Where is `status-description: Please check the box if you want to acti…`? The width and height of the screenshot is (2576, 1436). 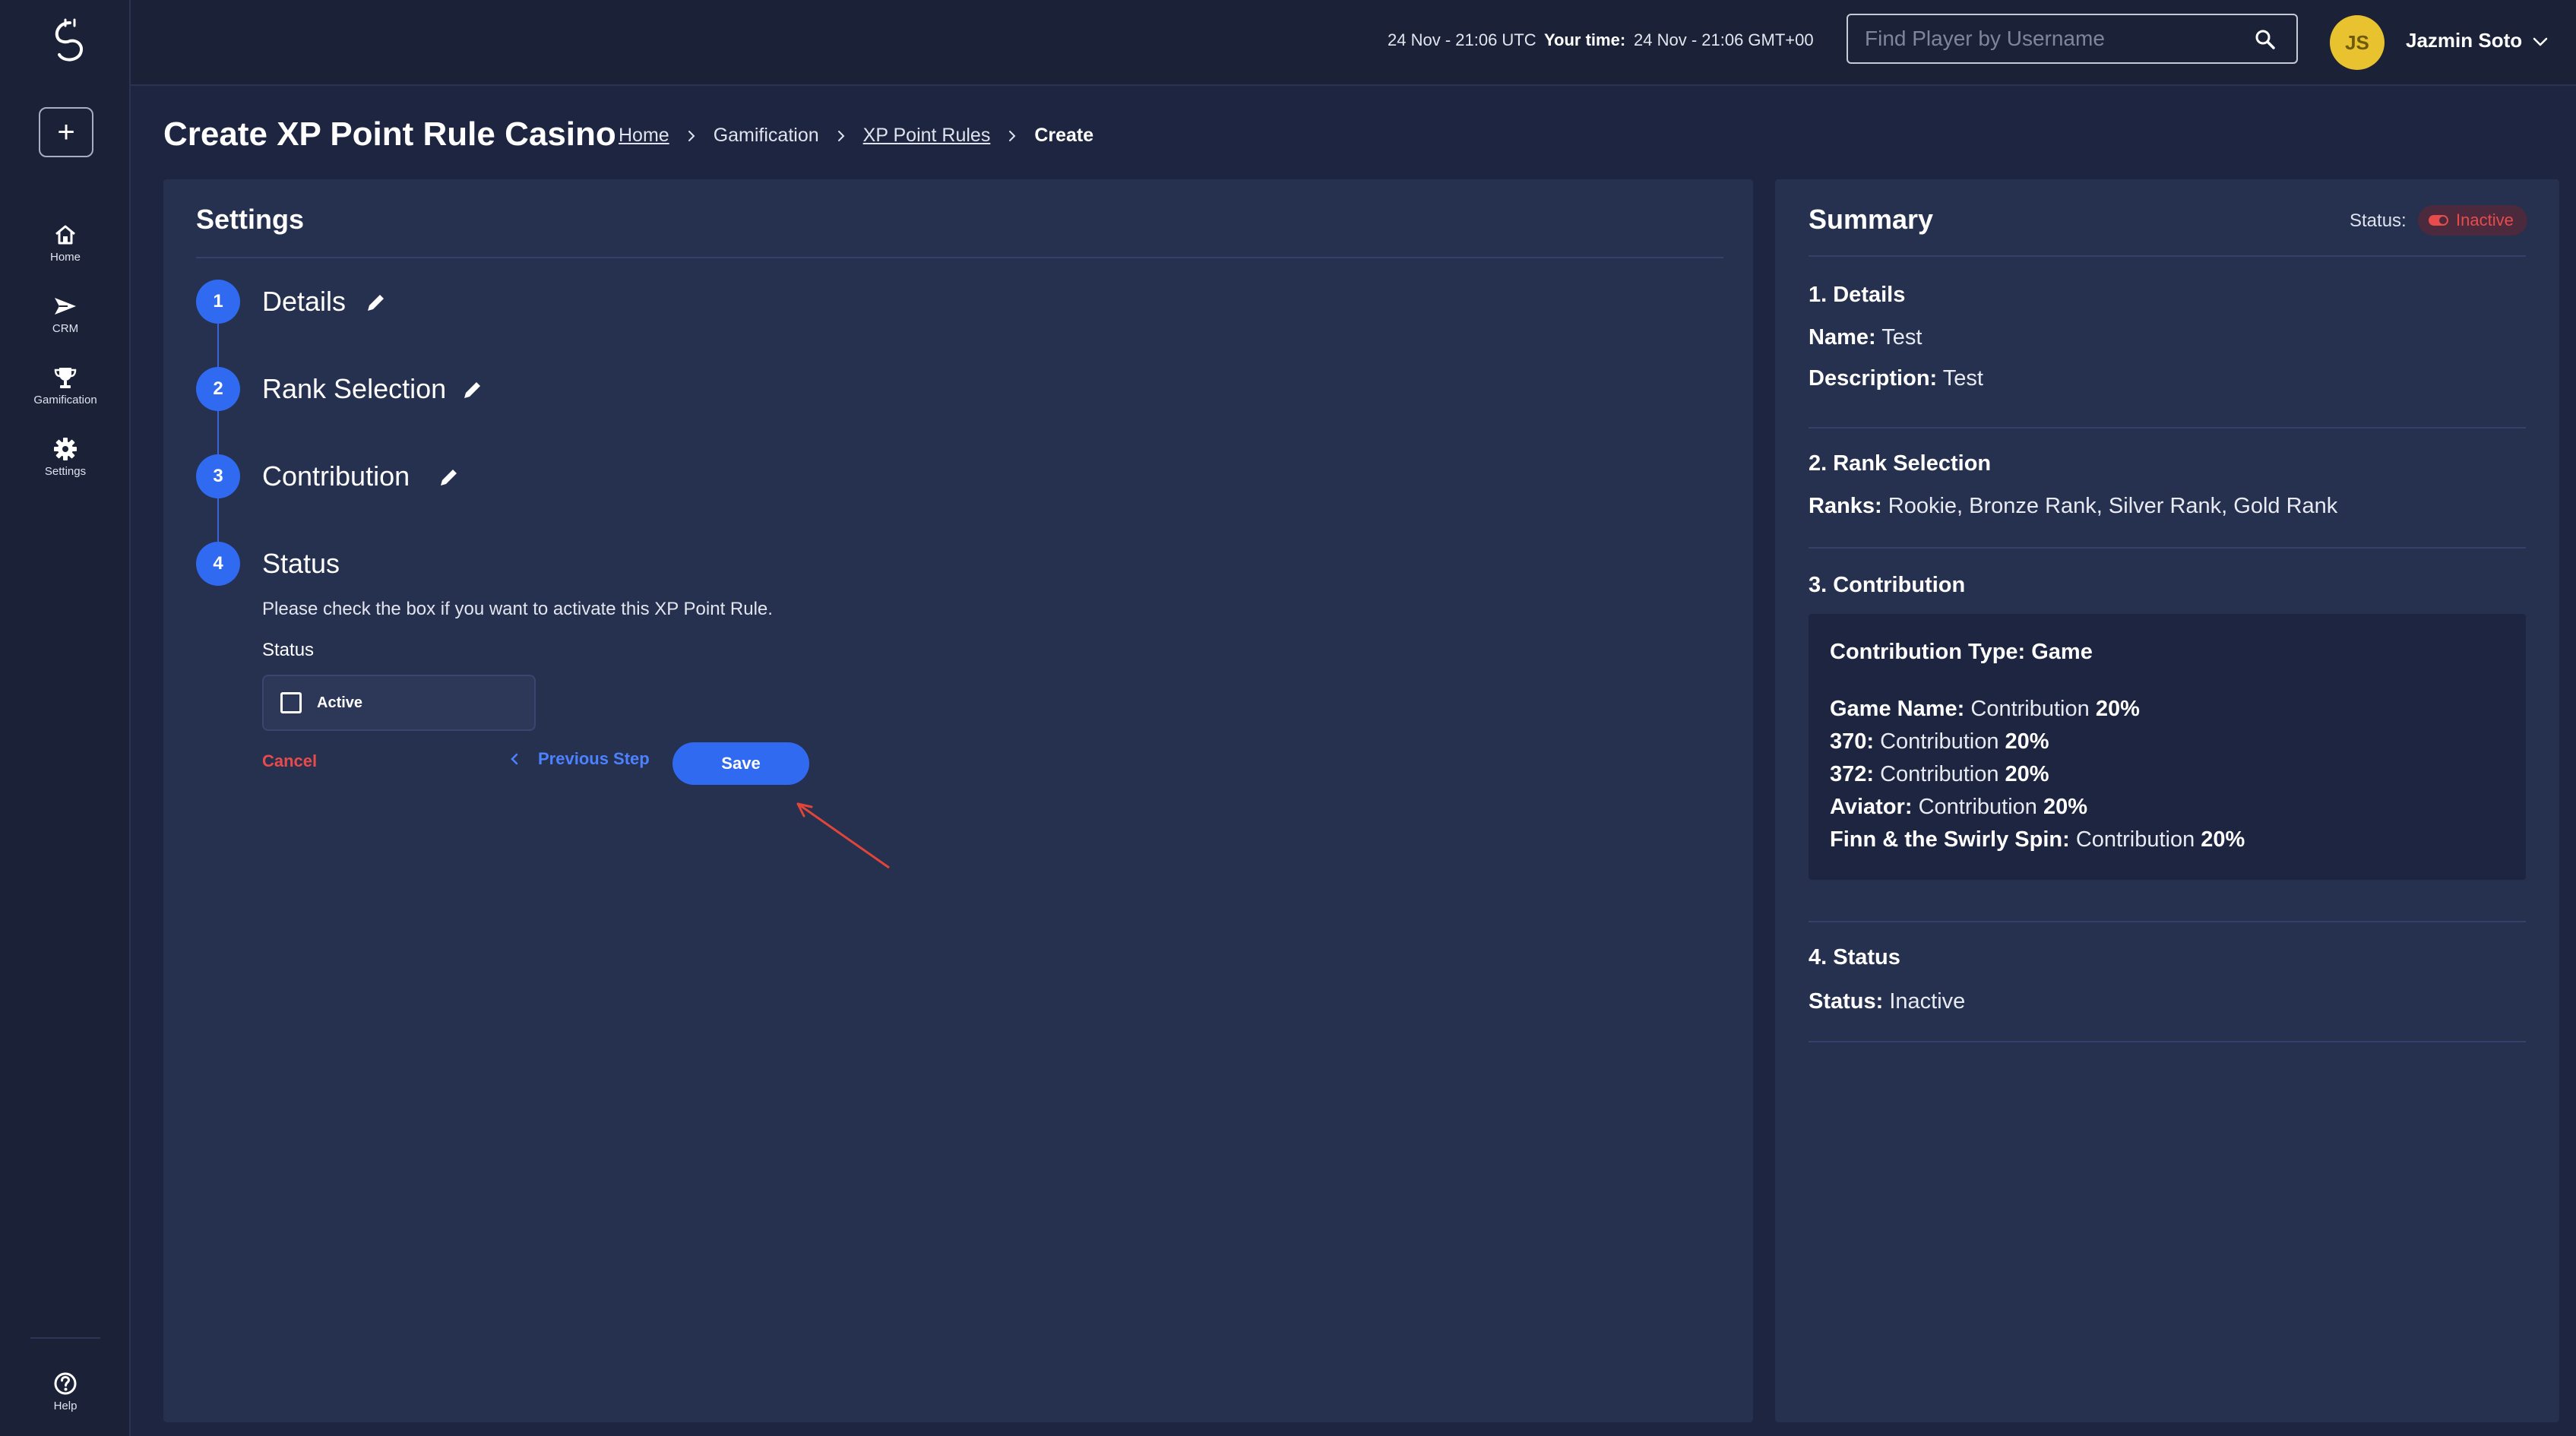 status-description: Please check the box if you want to acti… is located at coordinates (517, 609).